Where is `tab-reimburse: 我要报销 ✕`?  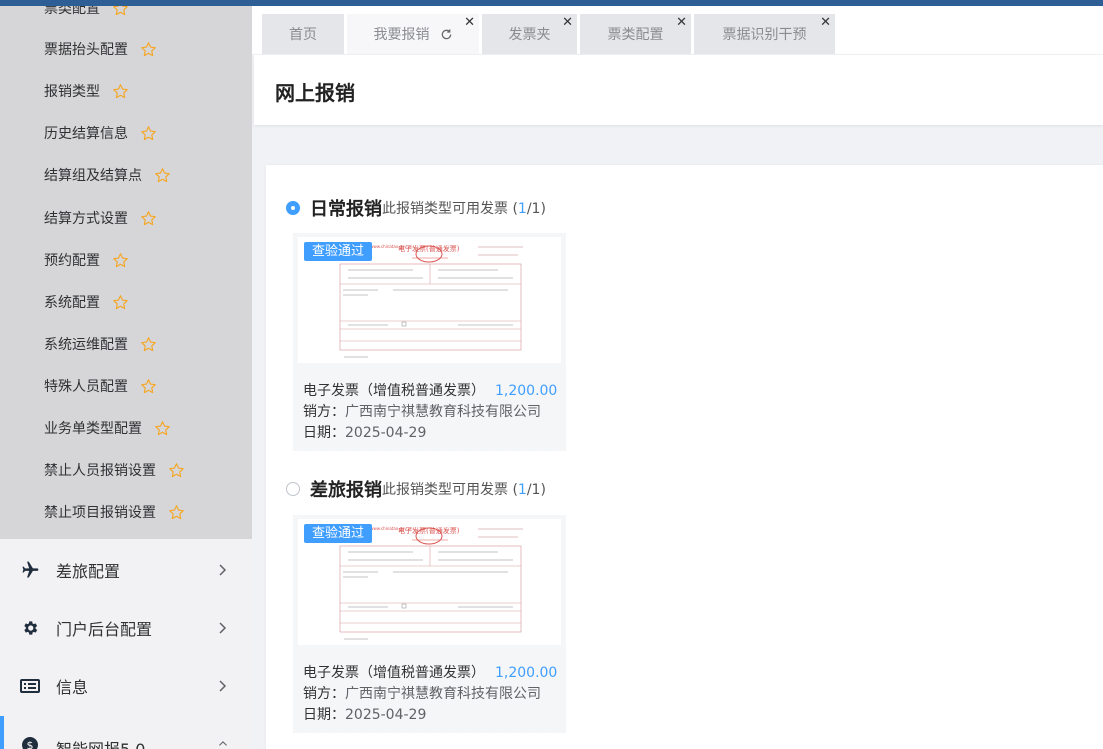
tab-reimburse: 我要报销 ✕ is located at coordinates (413, 34).